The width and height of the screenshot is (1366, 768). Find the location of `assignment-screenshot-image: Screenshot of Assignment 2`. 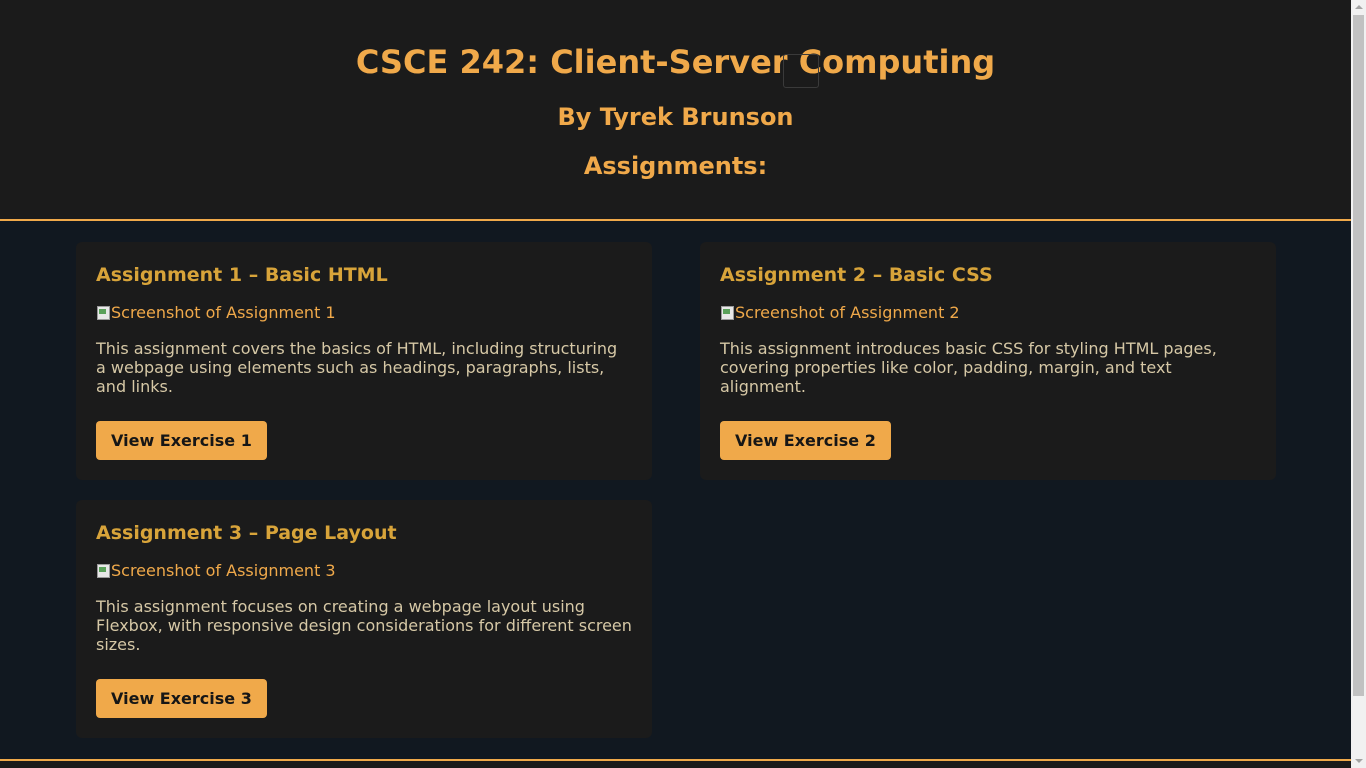

assignment-screenshot-image: Screenshot of Assignment 2 is located at coordinates (840, 313).